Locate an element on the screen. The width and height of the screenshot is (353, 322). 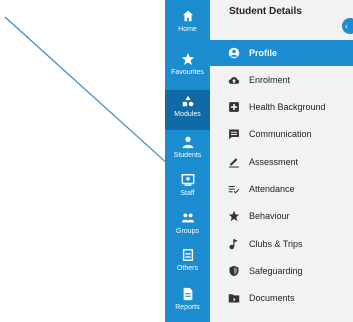
menu-item-profile: Profile is located at coordinates (281, 53).